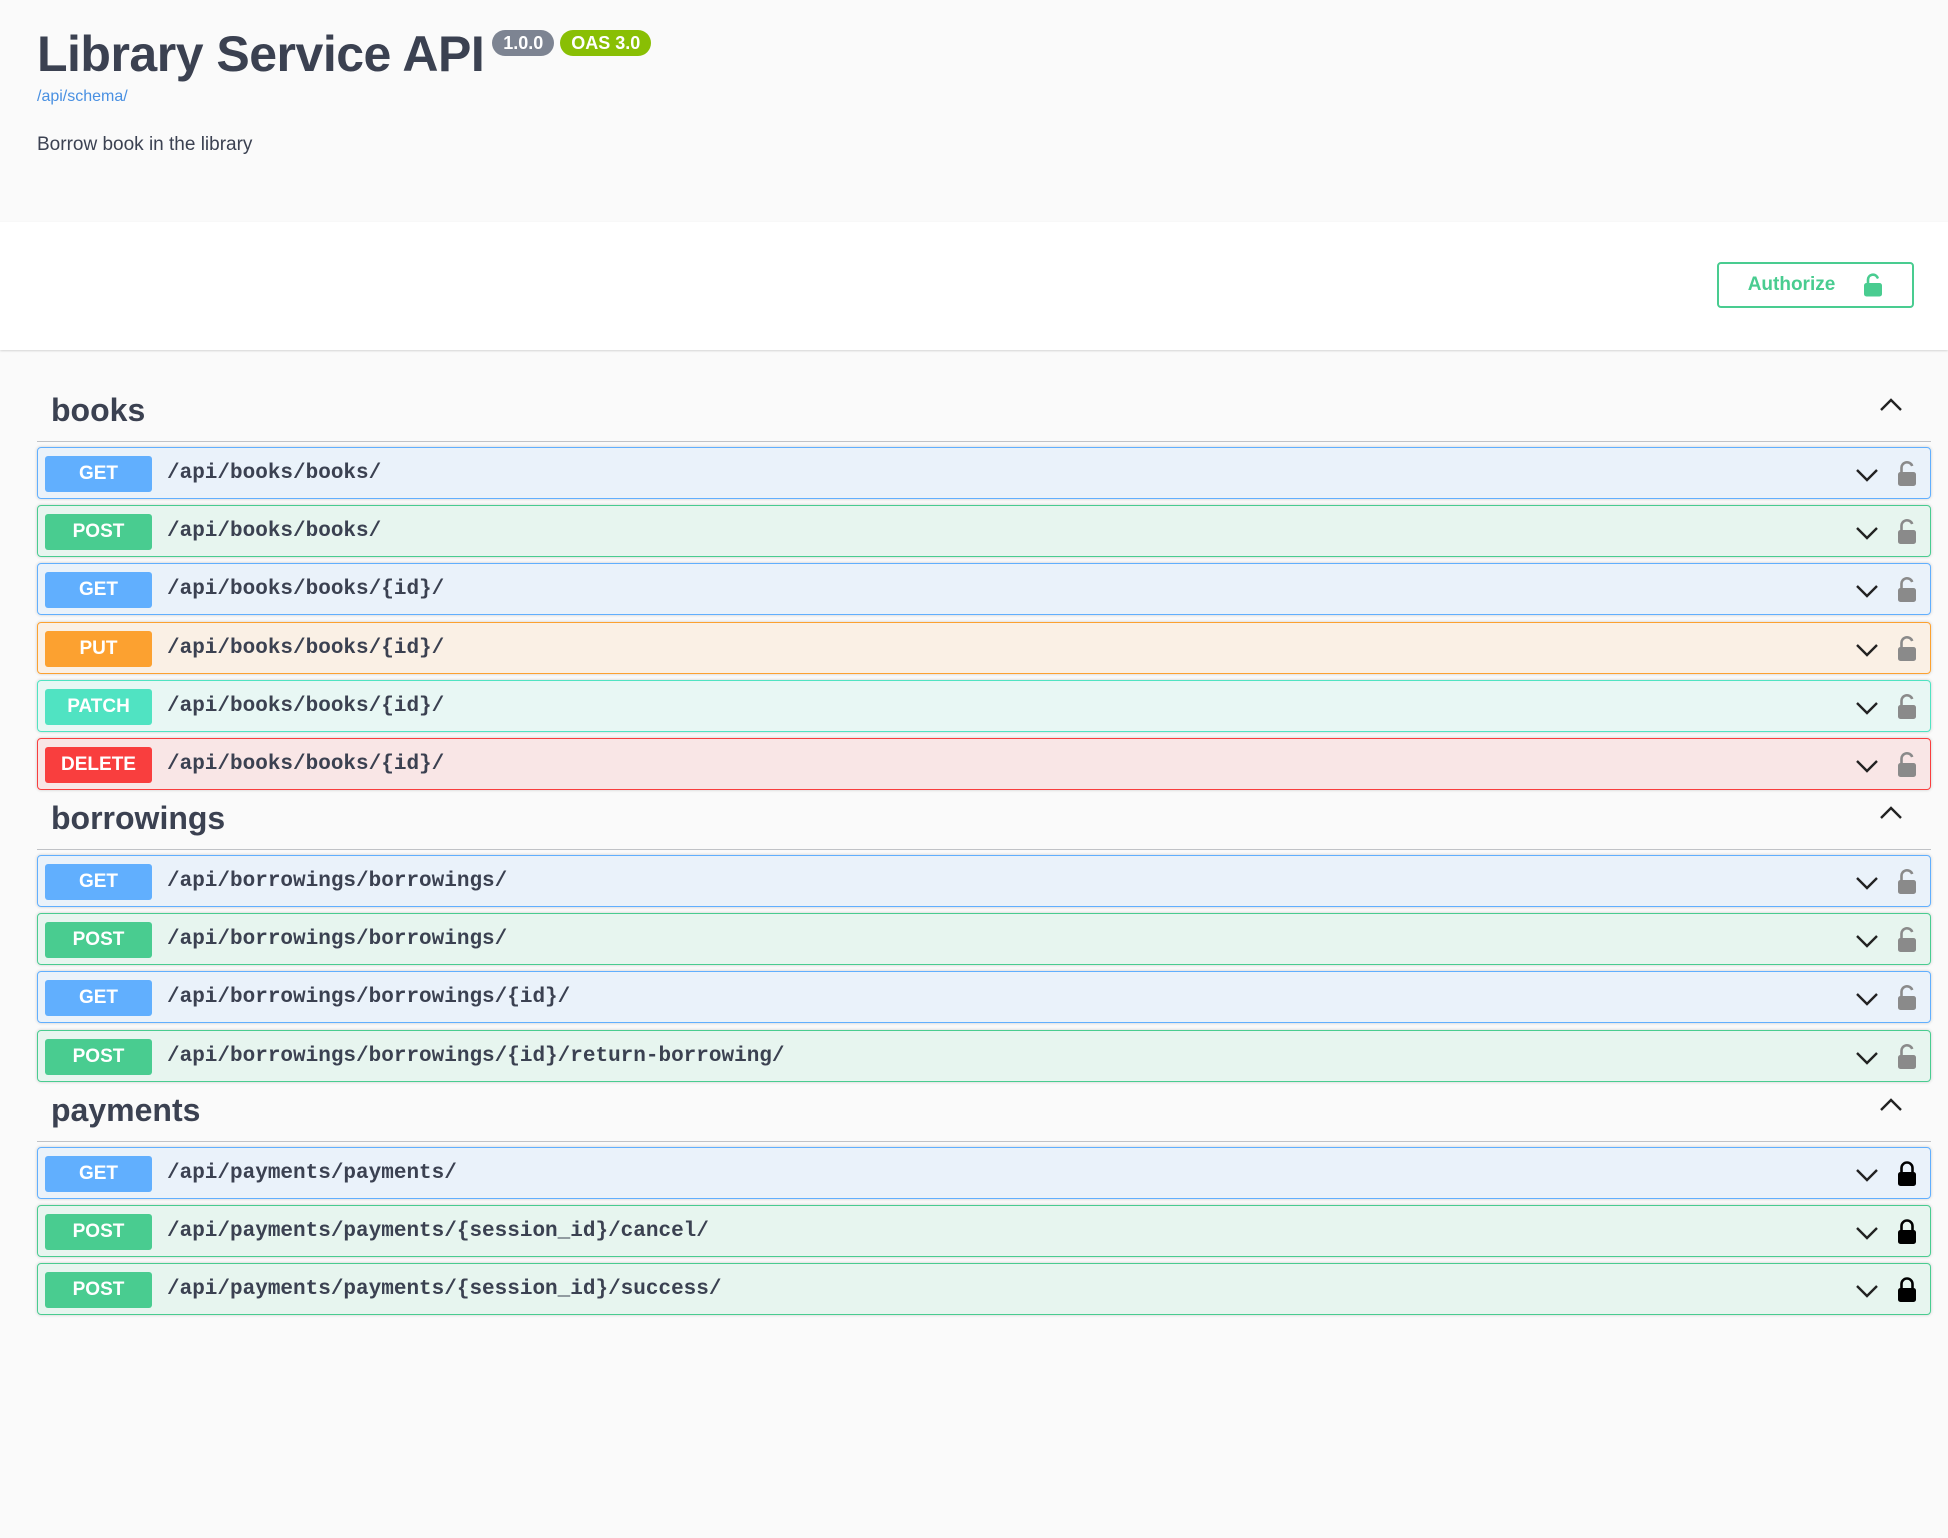  What do you see at coordinates (126, 1110) in the screenshot?
I see `tag-name: payments` at bounding box center [126, 1110].